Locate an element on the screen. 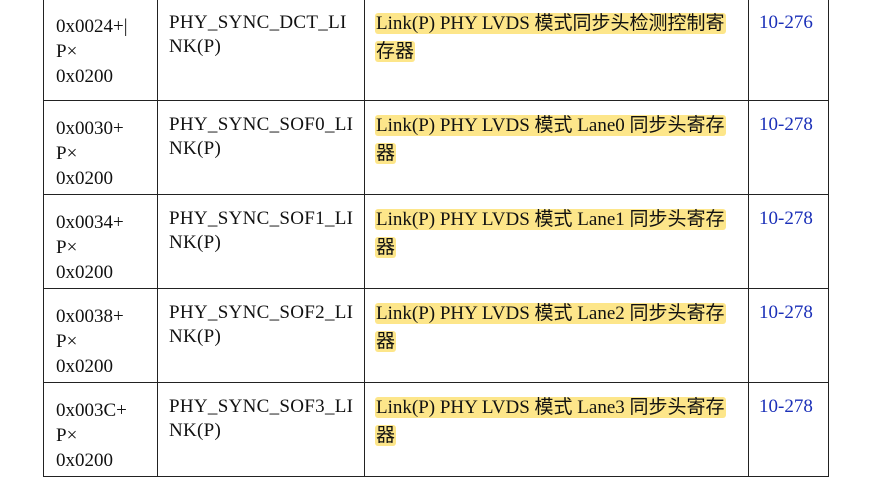  highlighted-description: Link(P) PHY LVDS 模式同步头检测控制寄存器 is located at coordinates (550, 37).